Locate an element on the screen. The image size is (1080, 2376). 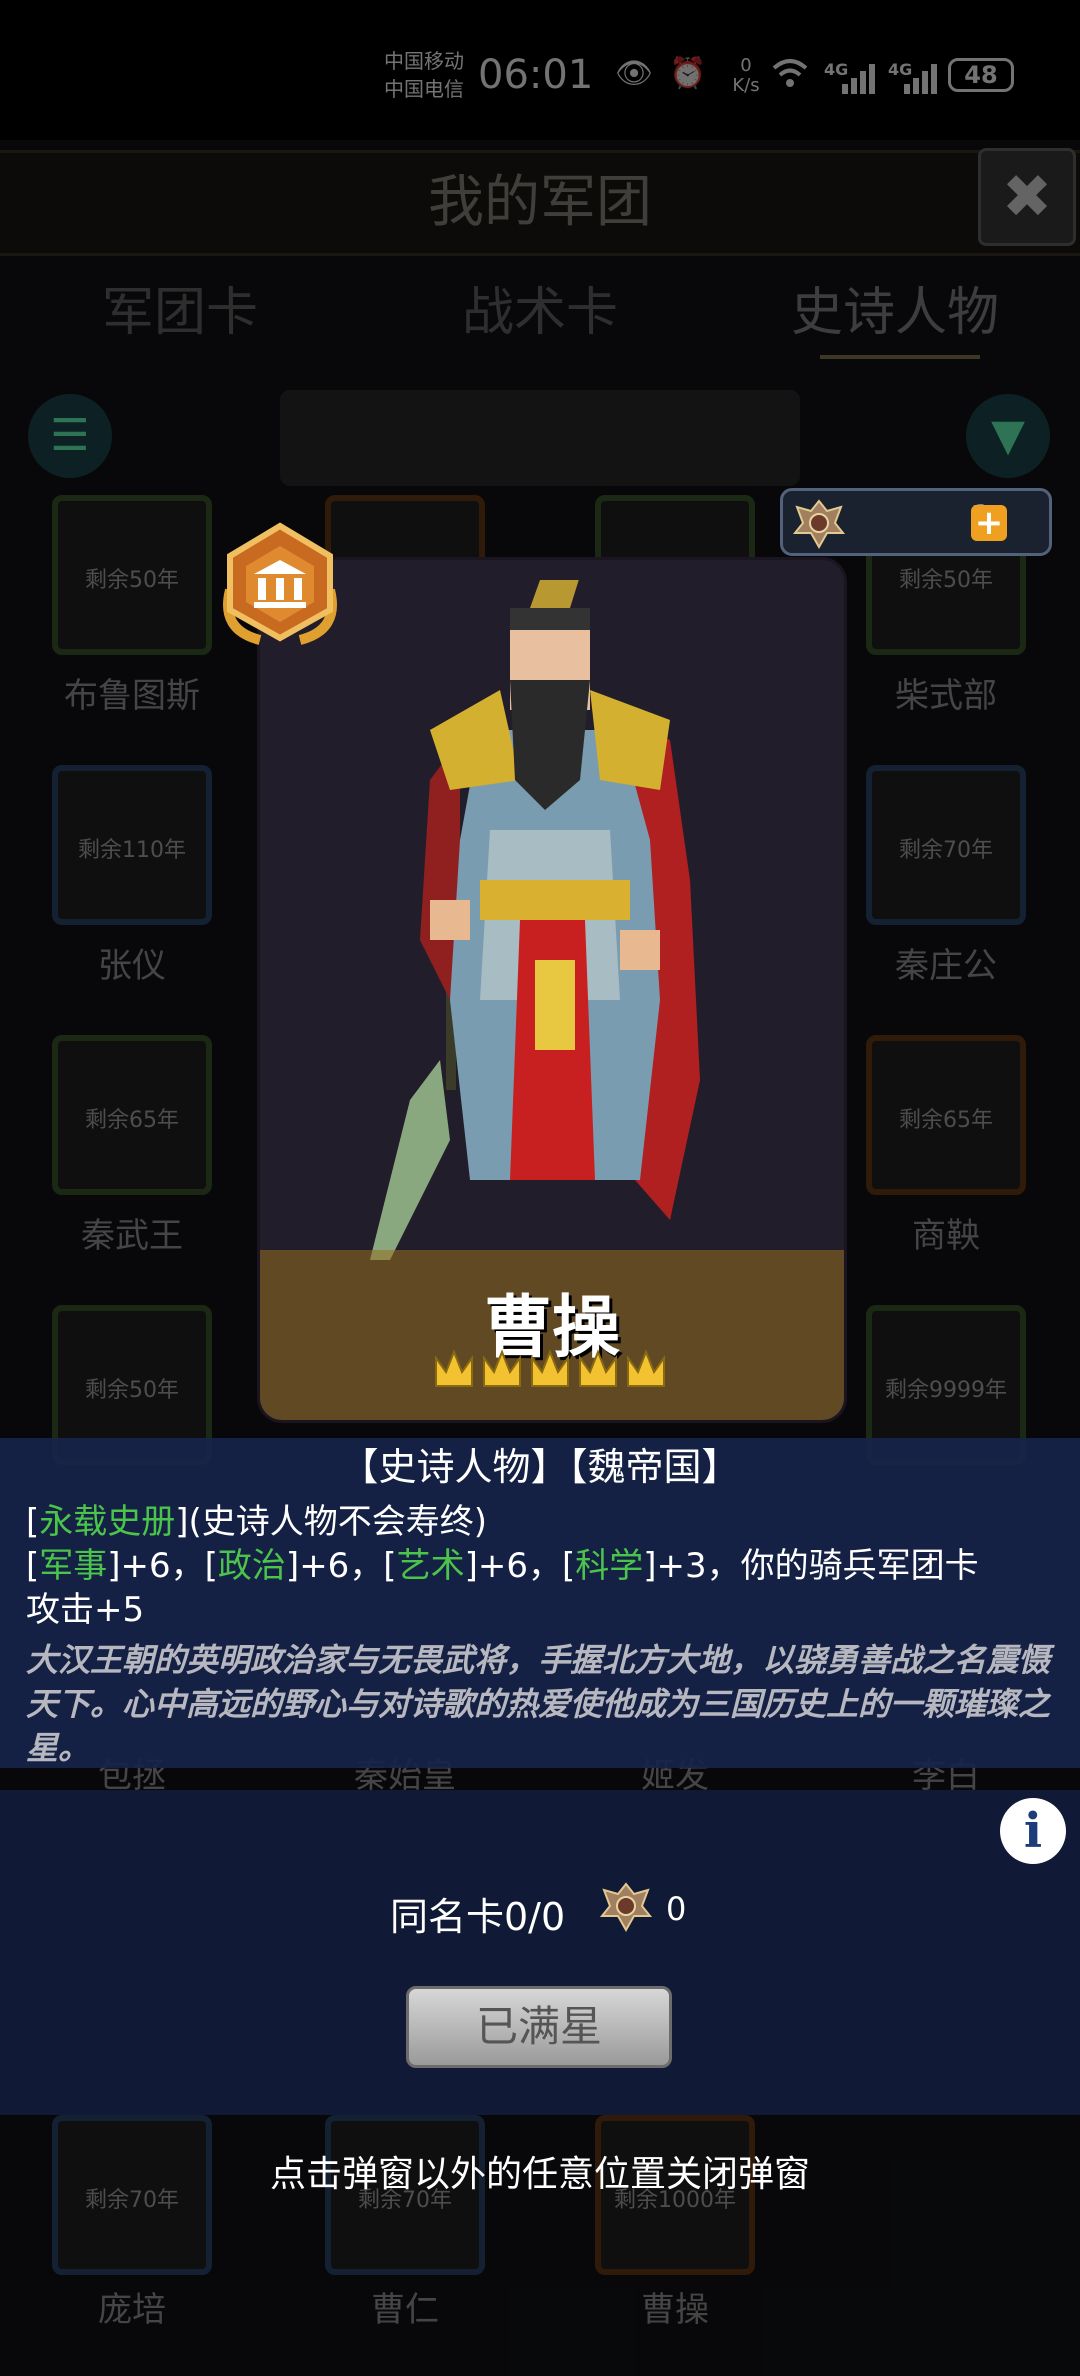
close-button: ✖ is located at coordinates (1027, 197).